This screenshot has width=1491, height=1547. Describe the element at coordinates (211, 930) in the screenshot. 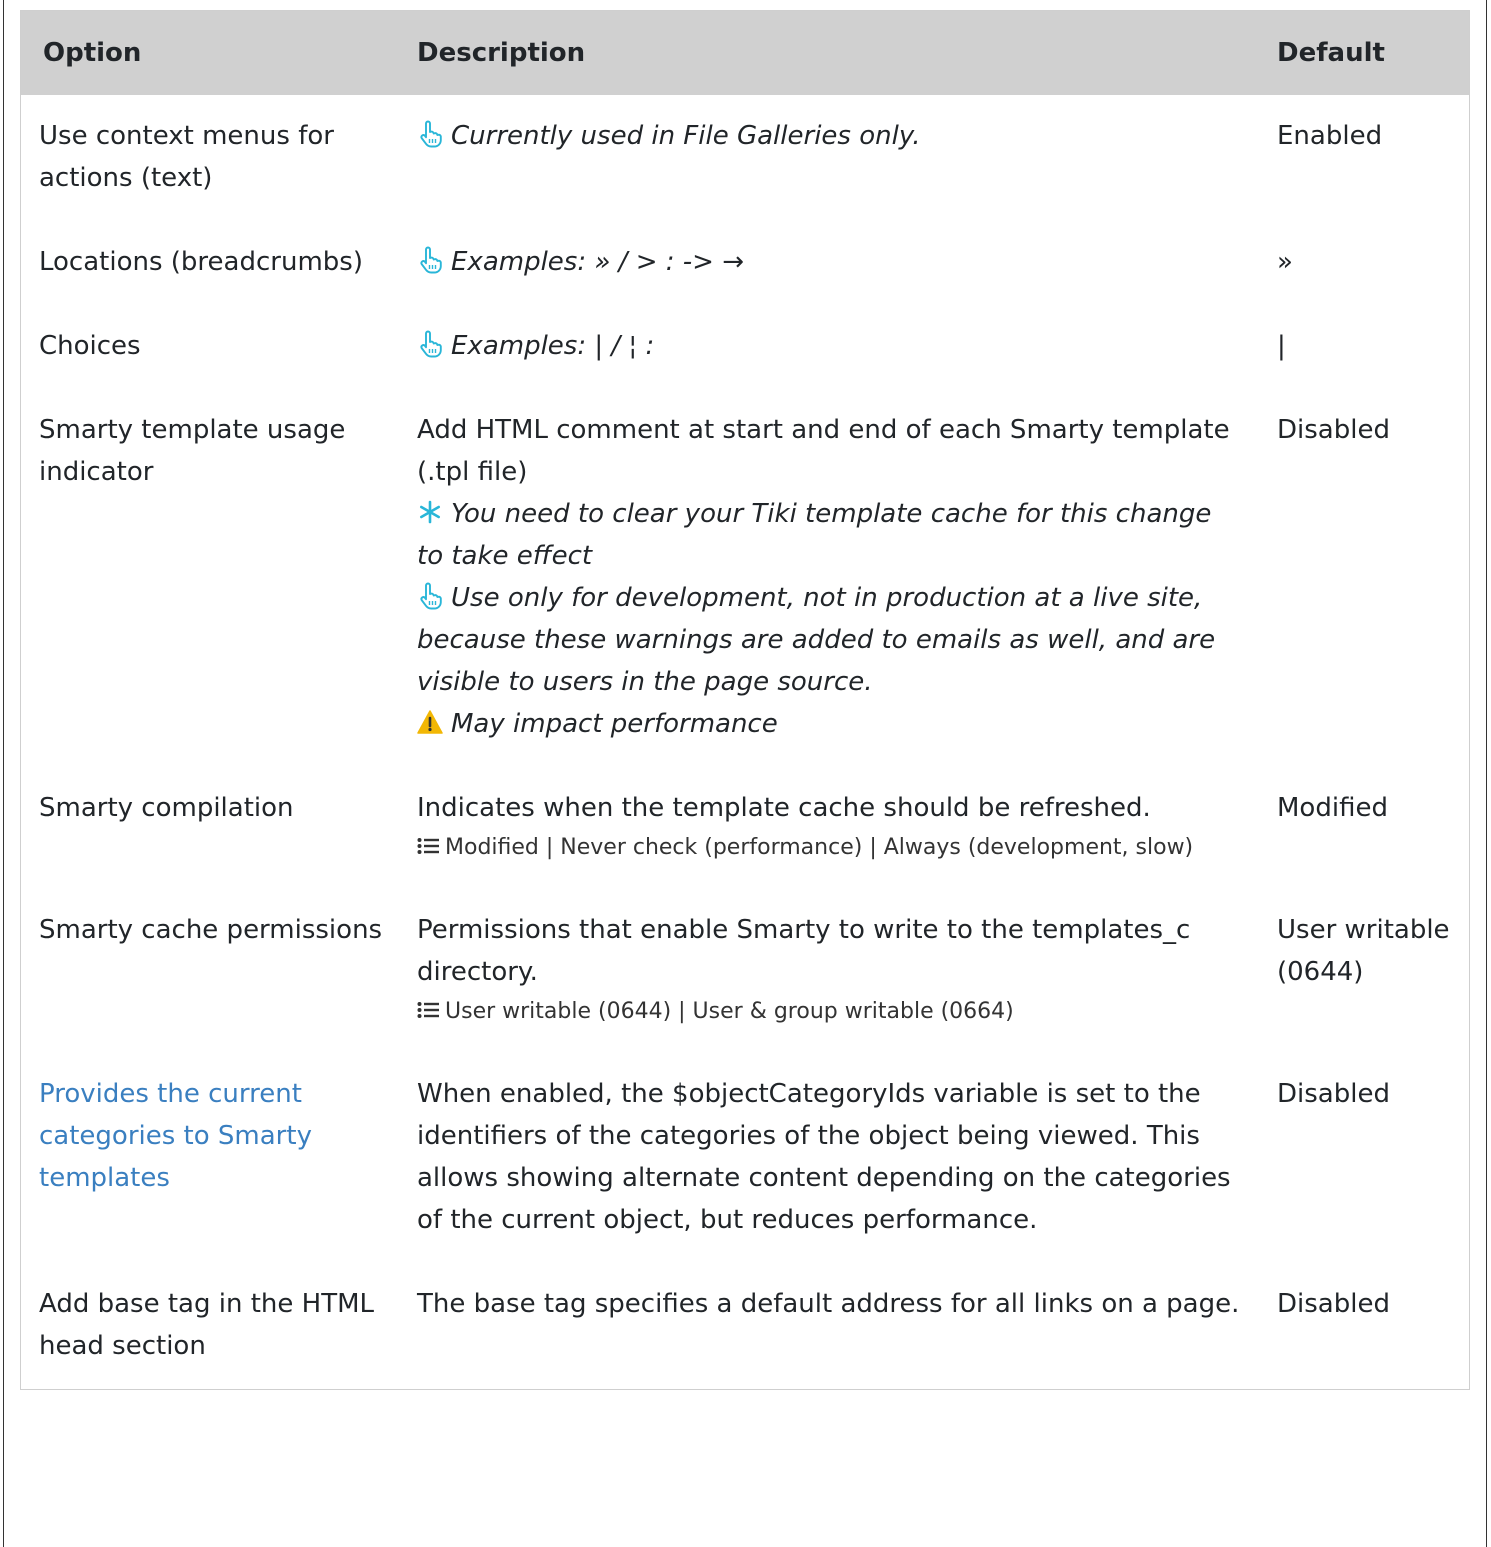

I see `option-name: Smarty cache permissions` at that location.